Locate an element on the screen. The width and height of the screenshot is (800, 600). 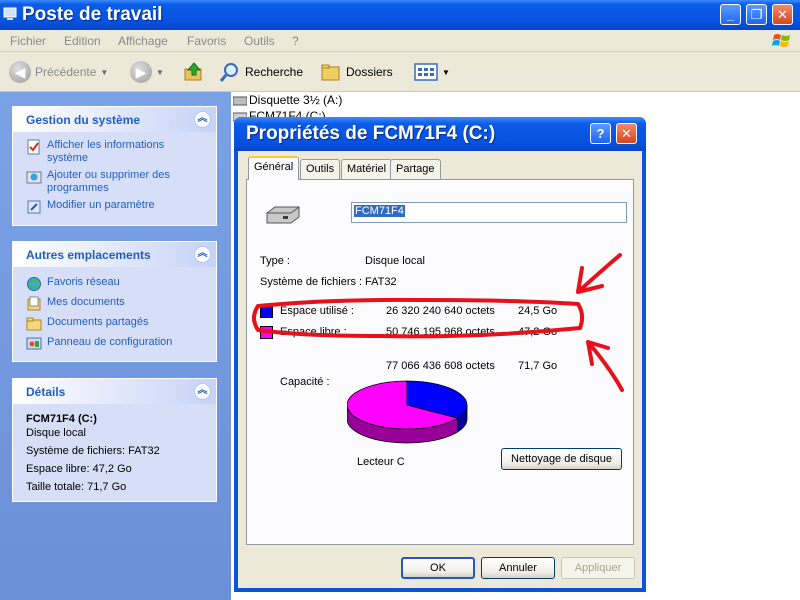
views-button: ▼ is located at coordinates (432, 72).